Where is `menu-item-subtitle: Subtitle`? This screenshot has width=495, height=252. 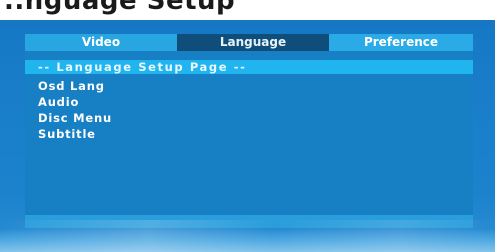
menu-item-subtitle: Subtitle is located at coordinates (75, 134).